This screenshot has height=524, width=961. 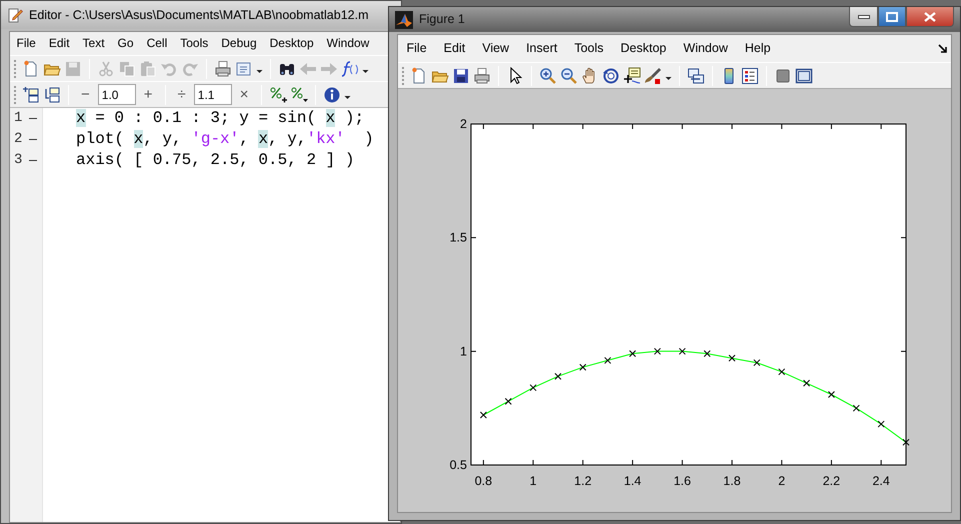 I want to click on info-icon, so click(x=331, y=95).